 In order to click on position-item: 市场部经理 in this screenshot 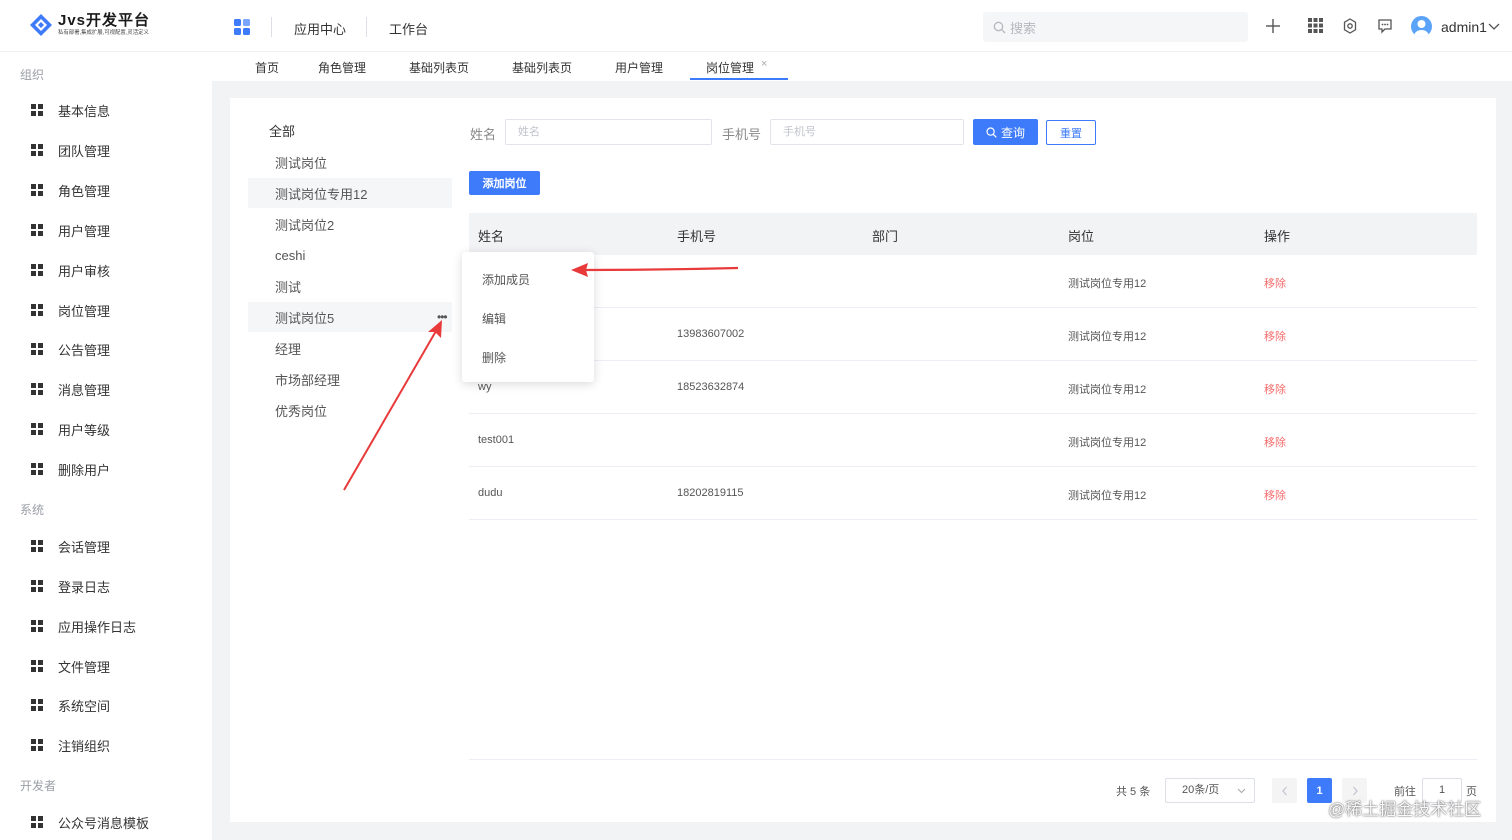, I will do `click(350, 379)`.